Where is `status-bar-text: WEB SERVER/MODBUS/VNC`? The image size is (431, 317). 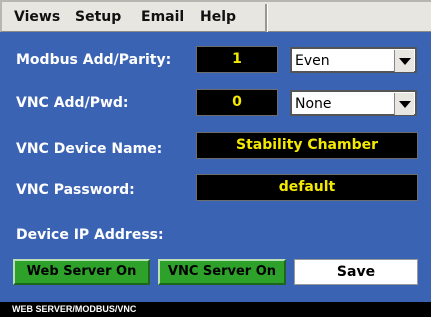
status-bar-text: WEB SERVER/MODBUS/VNC is located at coordinates (74, 309).